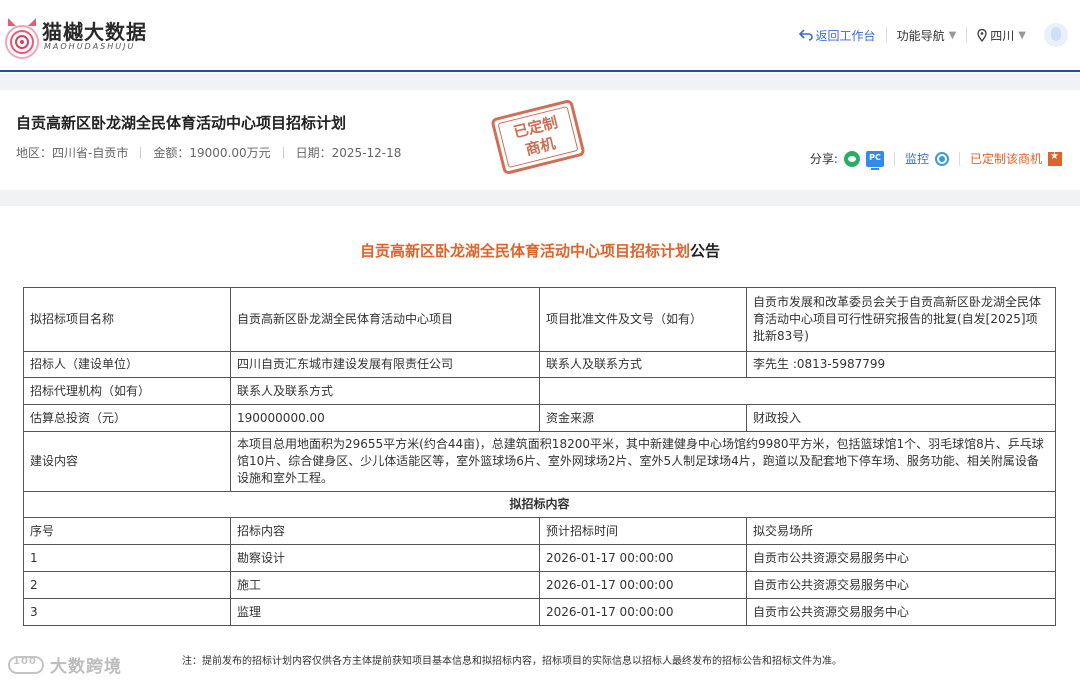 The image size is (1080, 686). Describe the element at coordinates (851, 158) in the screenshot. I see `wechat-share-icon` at that location.